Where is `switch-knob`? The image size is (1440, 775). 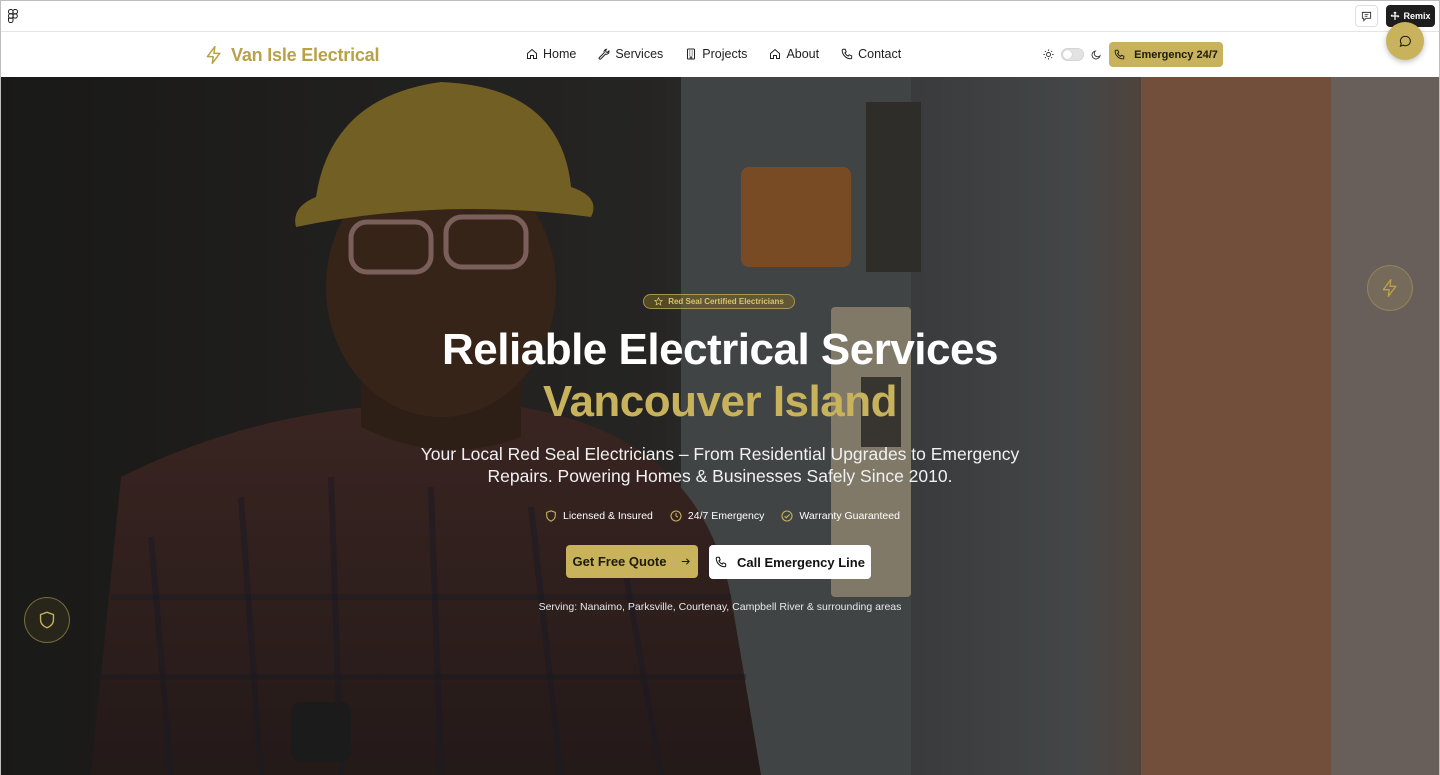
switch-knob is located at coordinates (1067, 54).